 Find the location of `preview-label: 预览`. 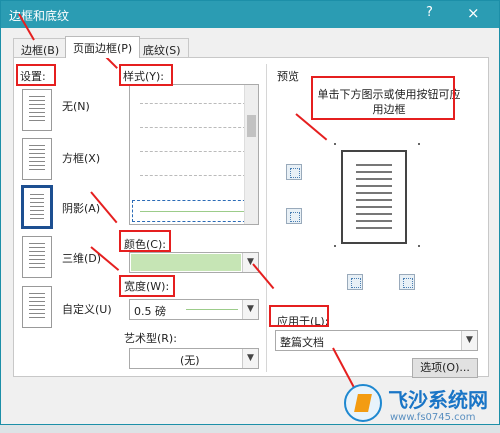

preview-label: 预览 is located at coordinates (288, 76).